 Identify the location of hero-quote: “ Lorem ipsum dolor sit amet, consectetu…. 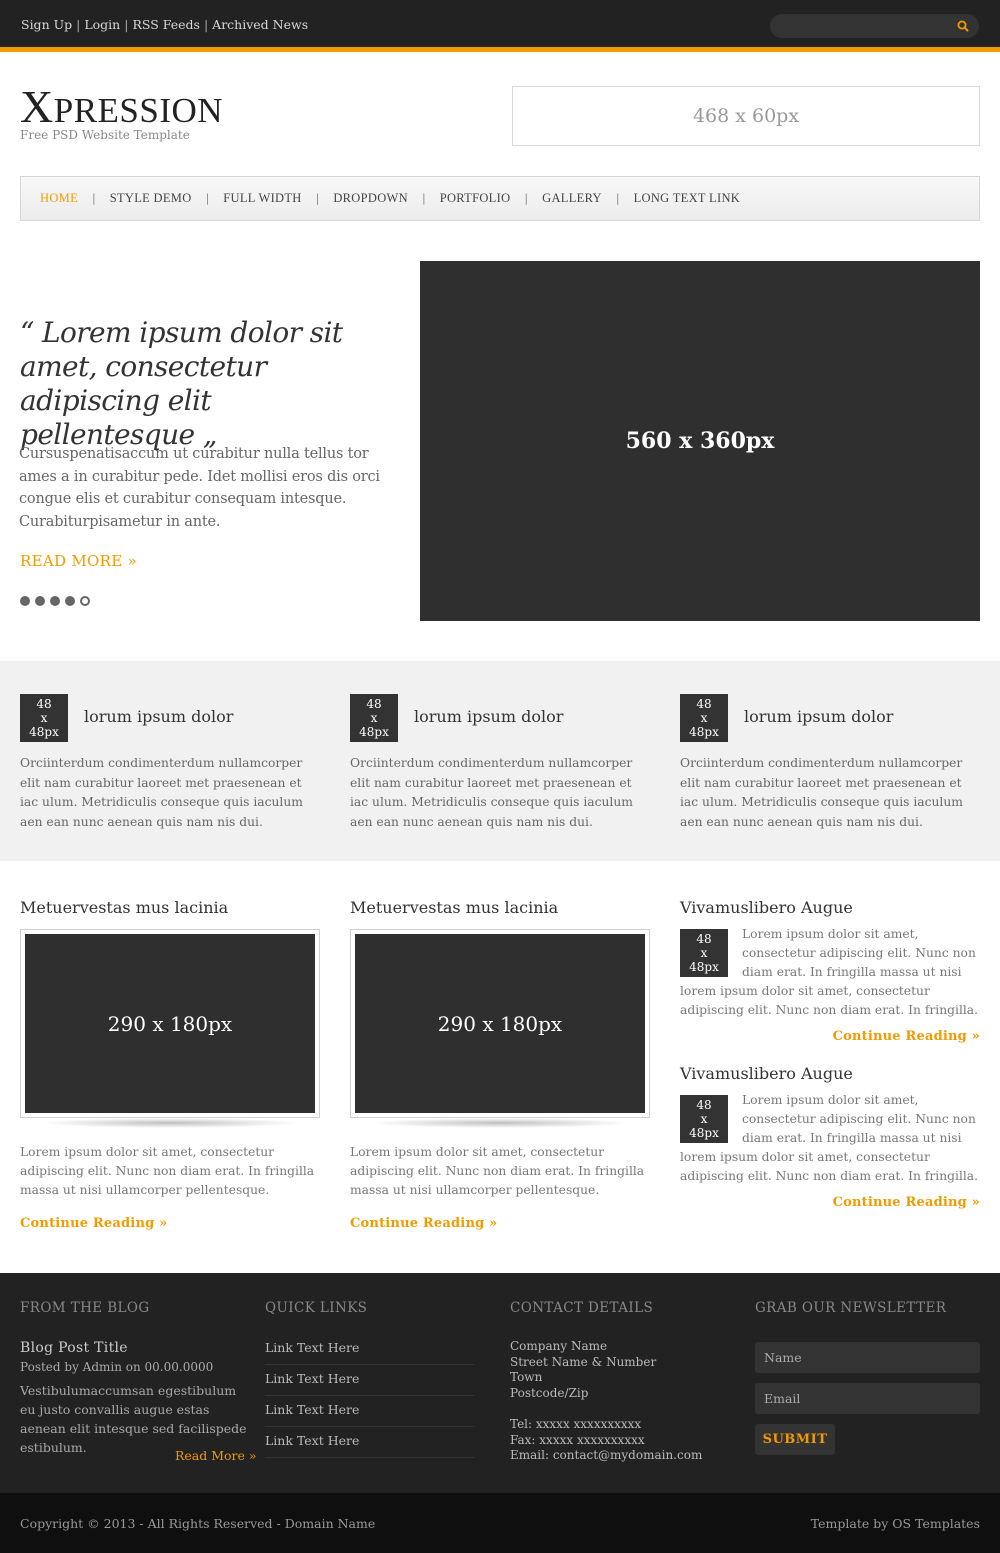
(181, 383).